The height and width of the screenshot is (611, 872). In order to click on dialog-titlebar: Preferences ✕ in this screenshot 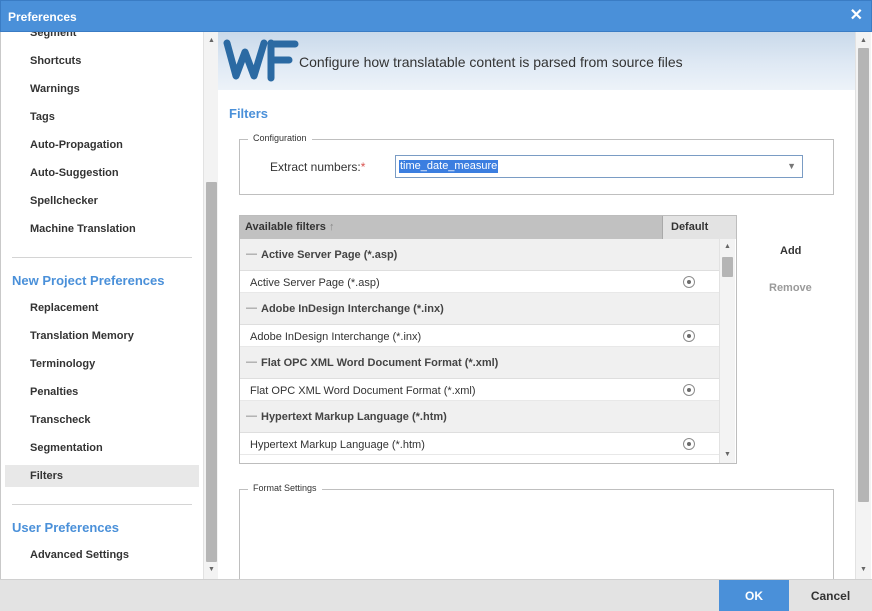, I will do `click(436, 16)`.